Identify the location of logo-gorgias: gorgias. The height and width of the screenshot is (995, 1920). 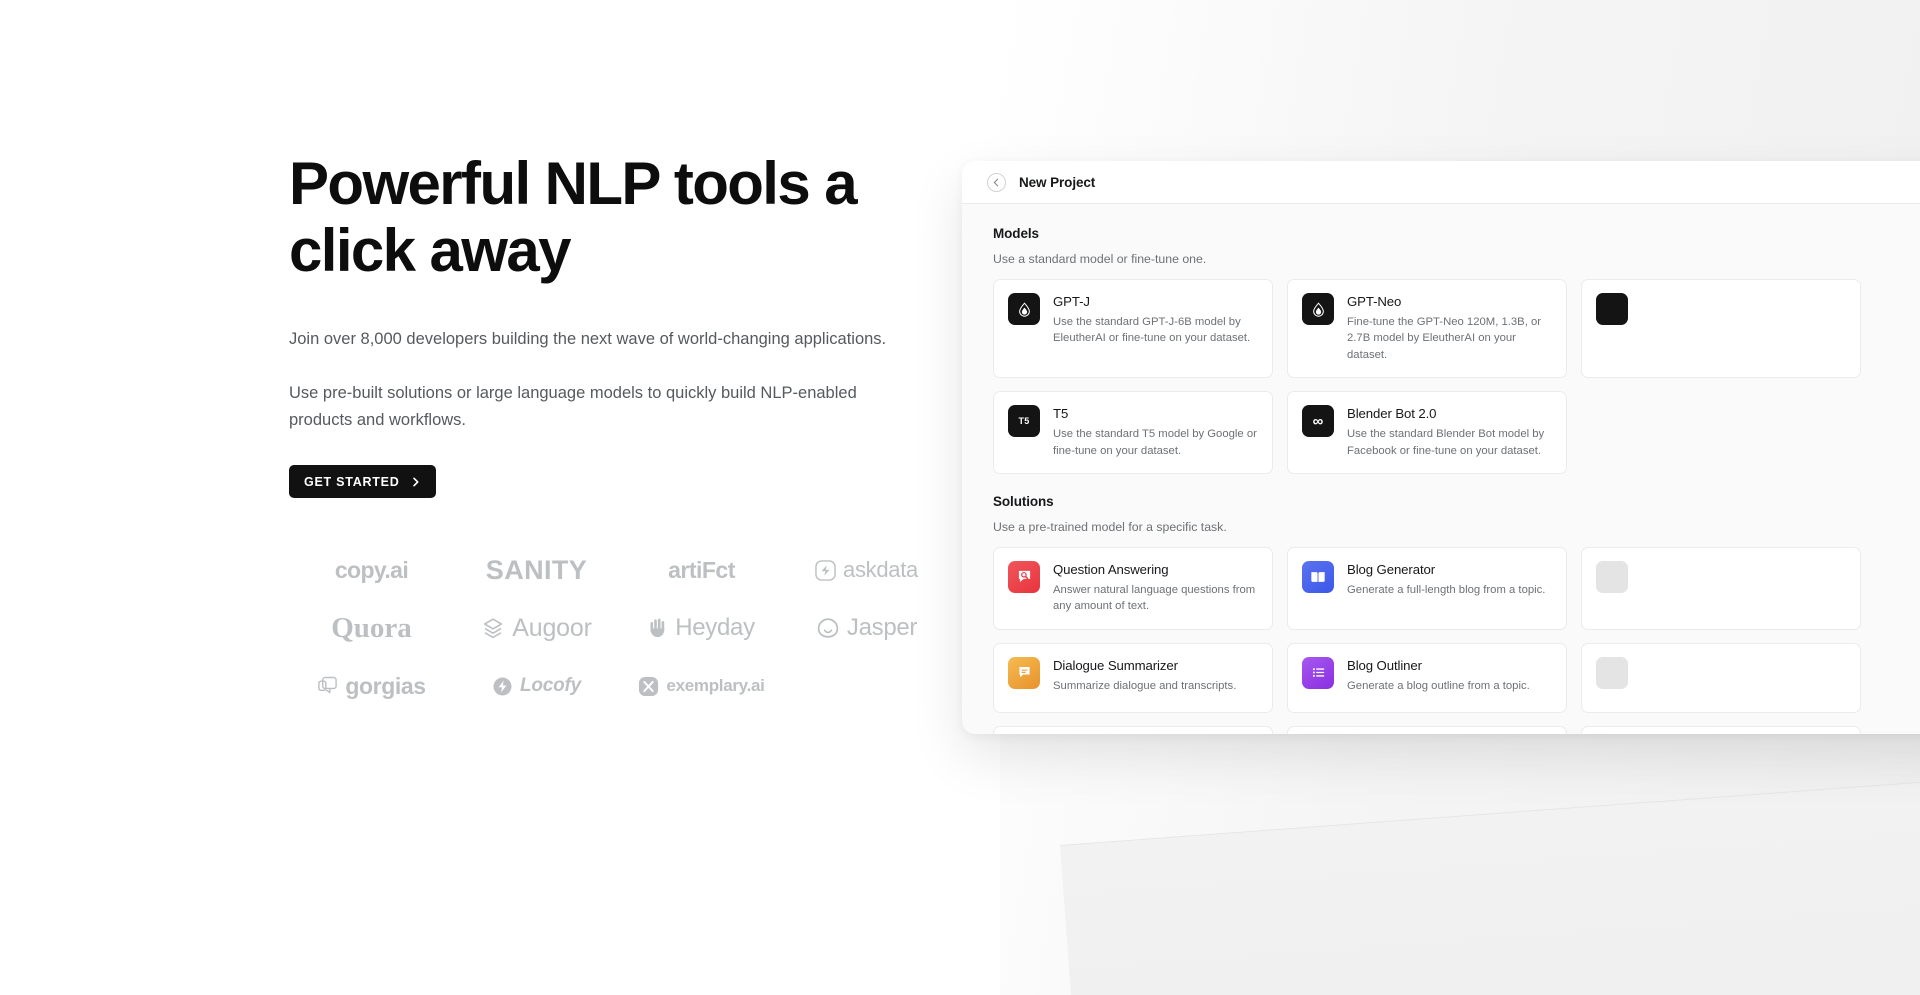
(371, 686).